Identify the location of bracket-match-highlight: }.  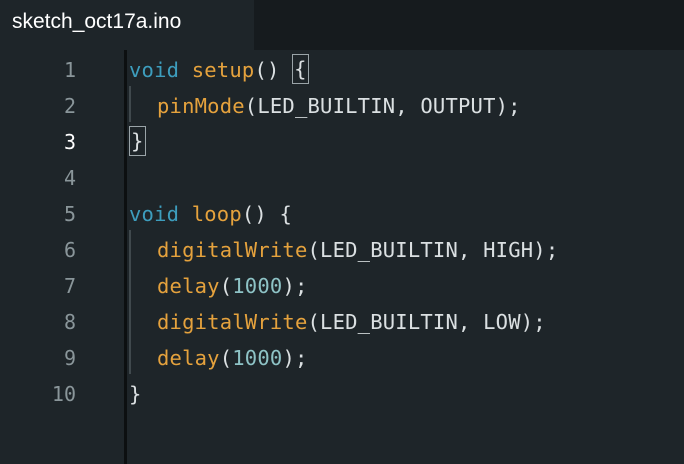
(137, 141).